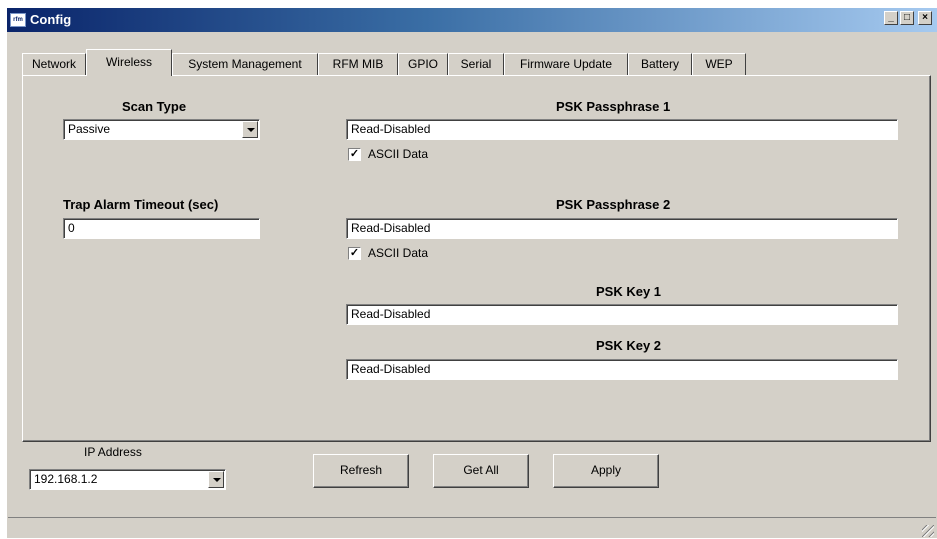 Image resolution: width=937 pixels, height=539 pixels. What do you see at coordinates (613, 106) in the screenshot?
I see `psk-passphrase-1-label: PSK Passphrase 1` at bounding box center [613, 106].